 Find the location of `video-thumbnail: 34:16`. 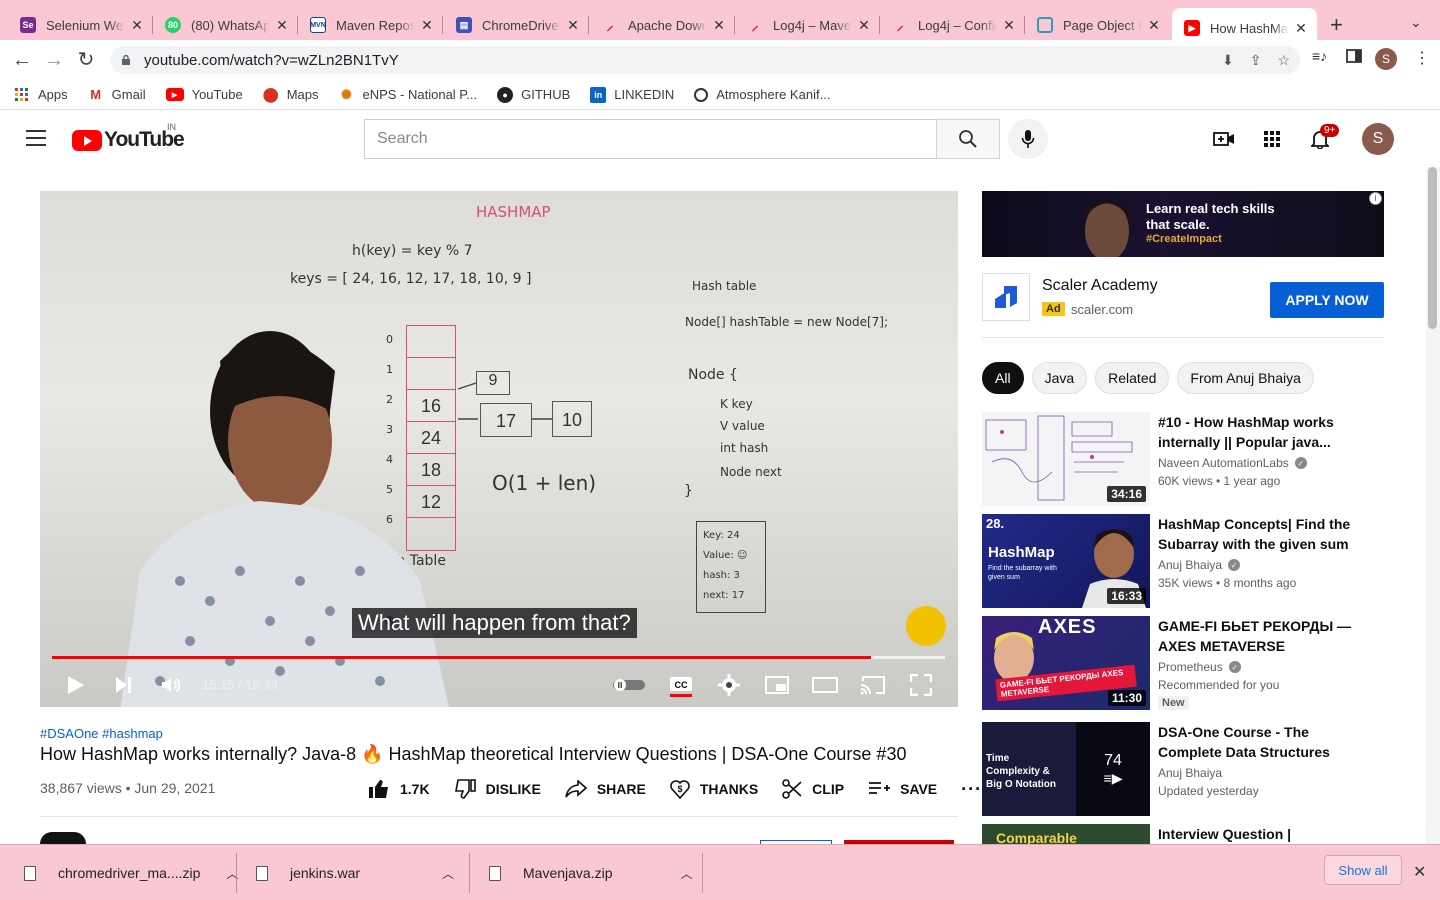

video-thumbnail: 34:16 is located at coordinates (1066, 459).